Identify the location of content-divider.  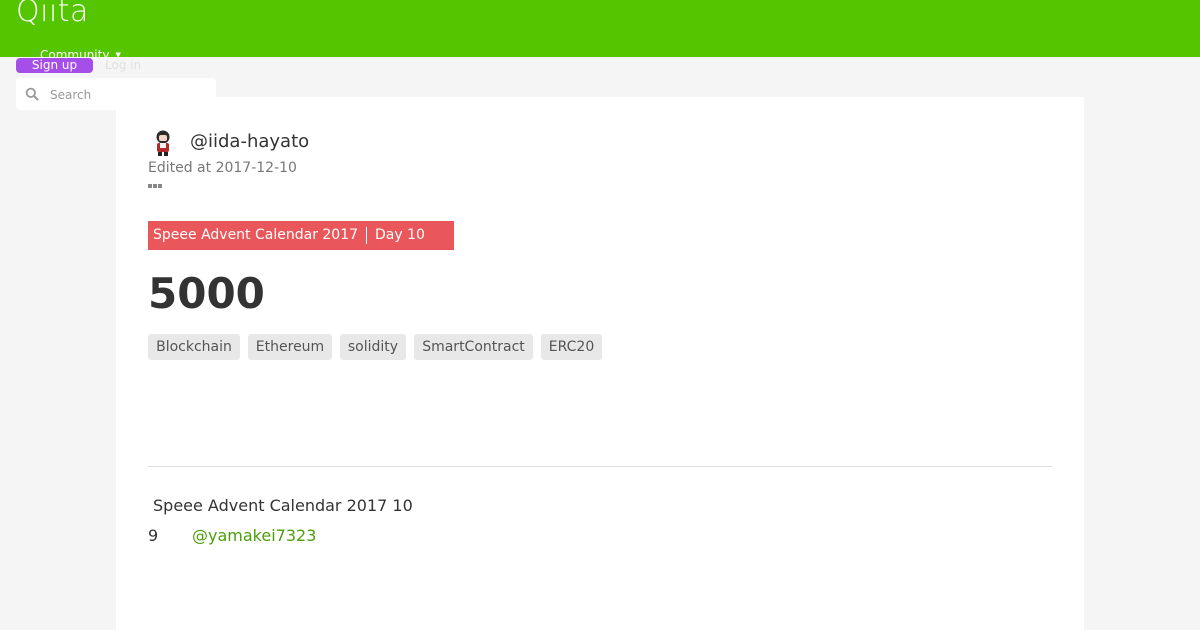
(600, 466).